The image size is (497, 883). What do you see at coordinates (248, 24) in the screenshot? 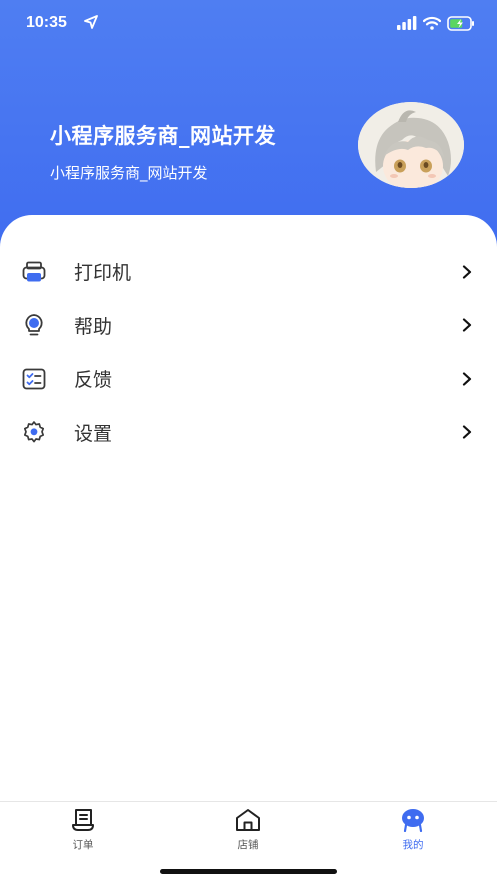
I see `status-bar: 10:35` at bounding box center [248, 24].